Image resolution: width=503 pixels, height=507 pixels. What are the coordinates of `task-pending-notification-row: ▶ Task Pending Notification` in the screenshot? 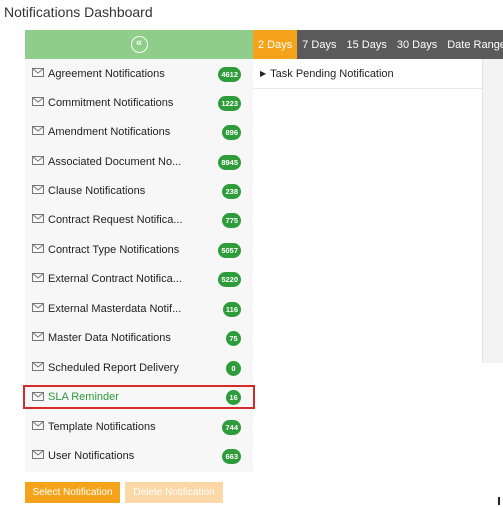 It's located at (367, 74).